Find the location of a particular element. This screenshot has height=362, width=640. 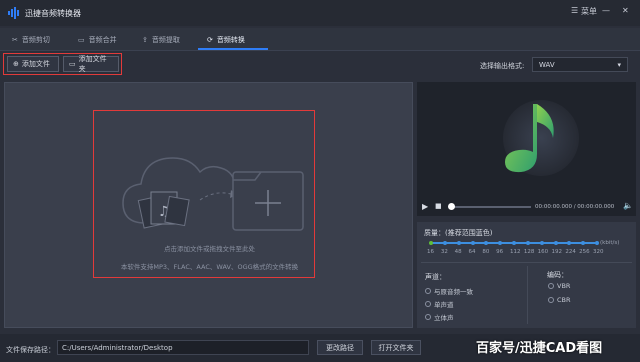

bitrate-tick-label: 64 is located at coordinates (472, 252).